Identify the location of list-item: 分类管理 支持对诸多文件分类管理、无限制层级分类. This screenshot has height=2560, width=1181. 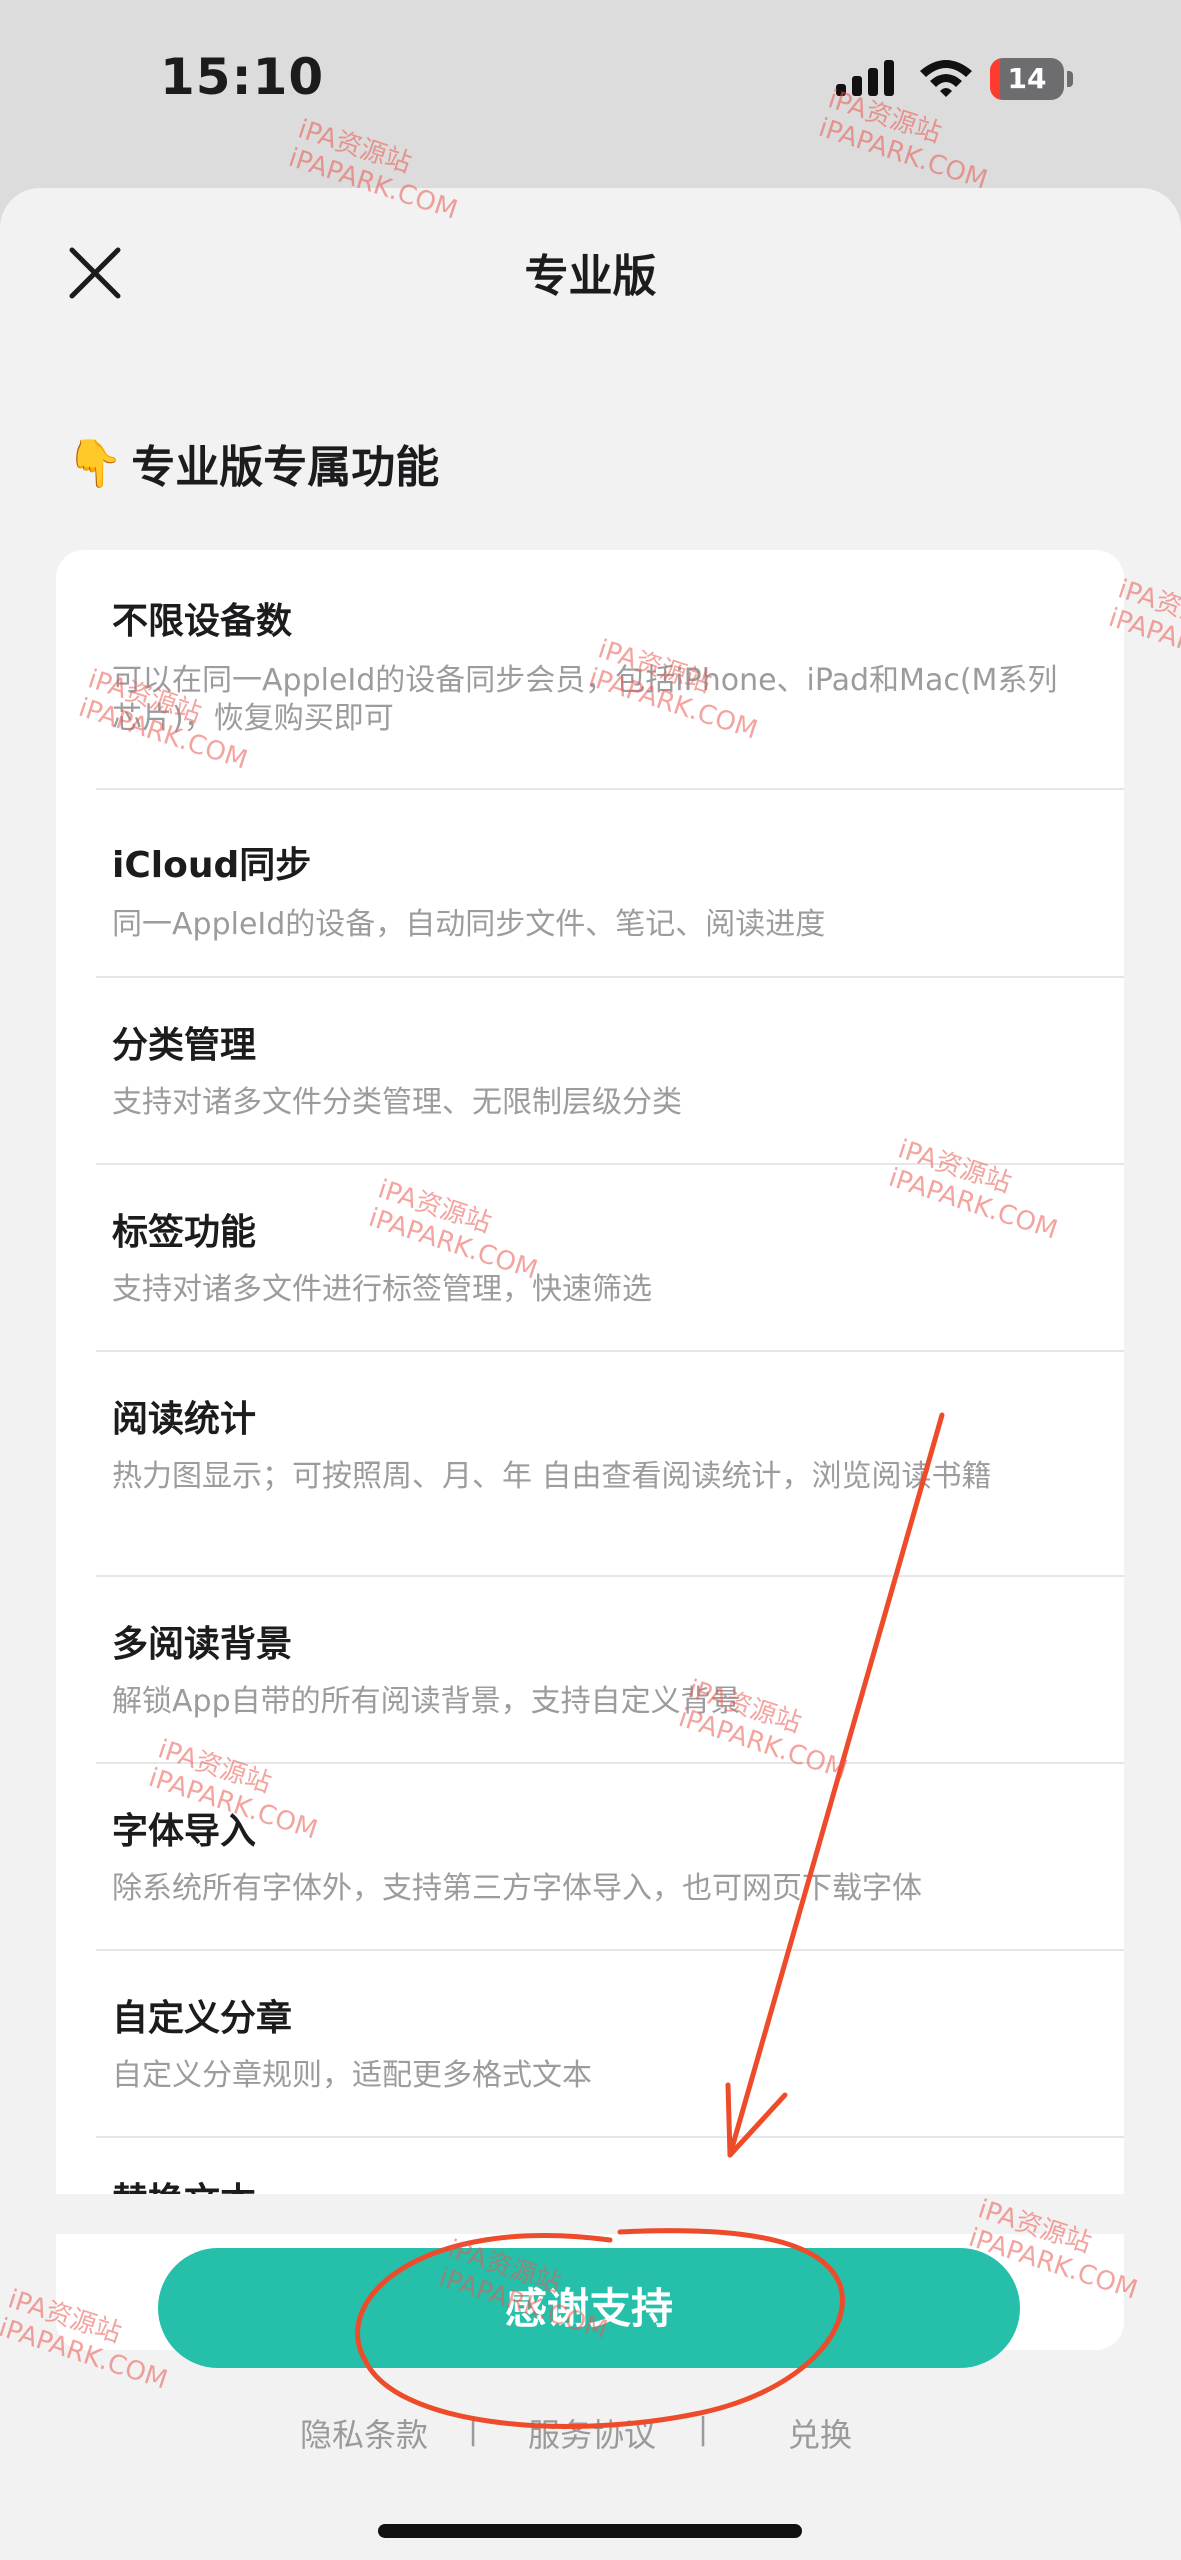
(610, 1071).